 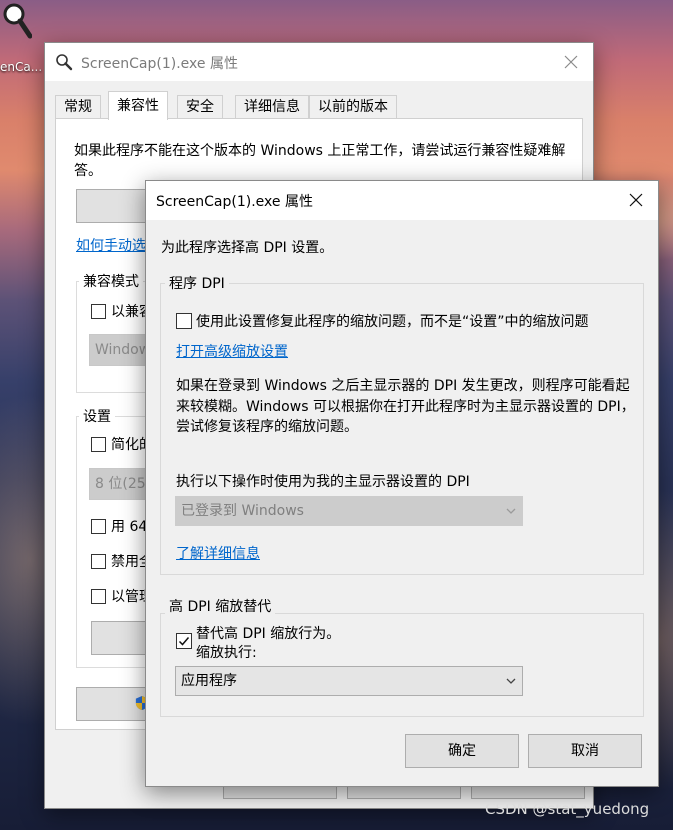 I want to click on tab-general: 常规, so click(x=78, y=107).